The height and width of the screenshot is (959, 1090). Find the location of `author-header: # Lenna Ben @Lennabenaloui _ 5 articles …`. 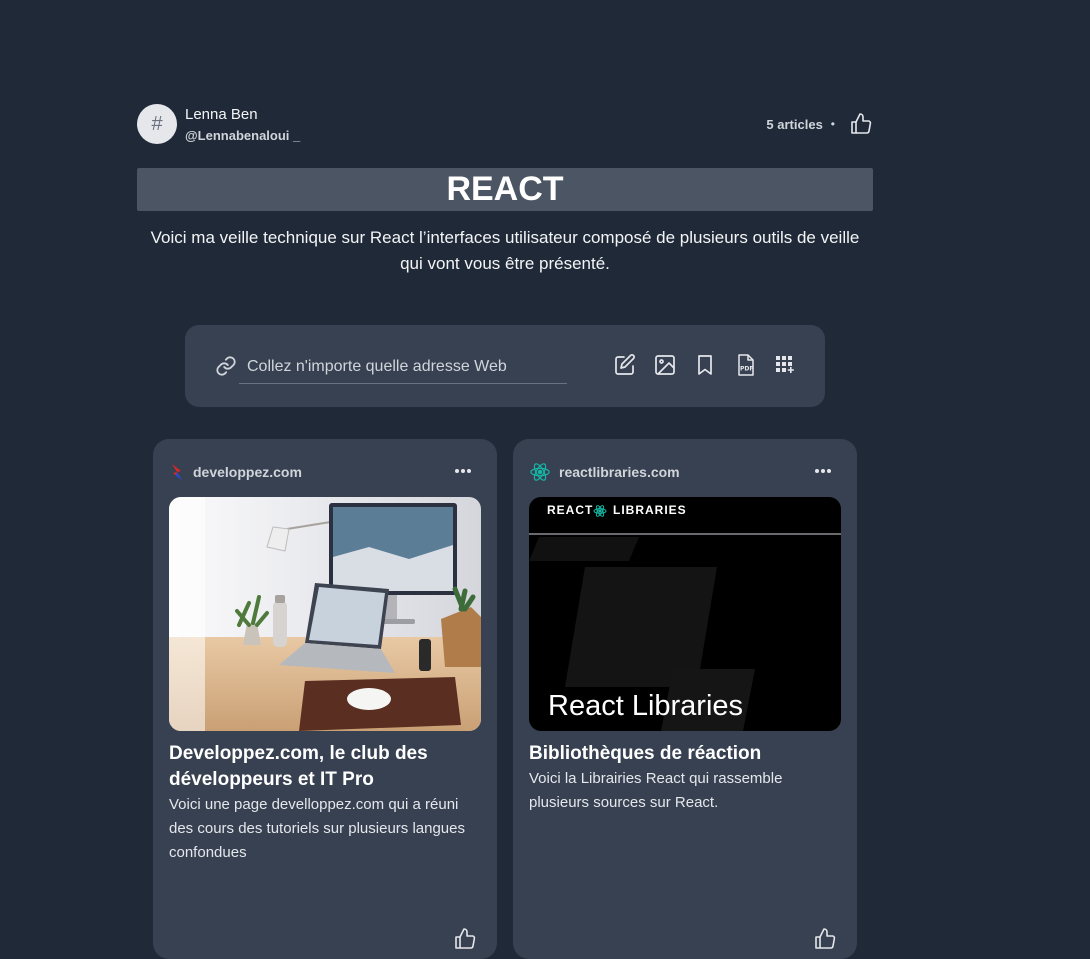

author-header: # Lenna Ben @Lennabenaloui _ 5 articles … is located at coordinates (505, 124).